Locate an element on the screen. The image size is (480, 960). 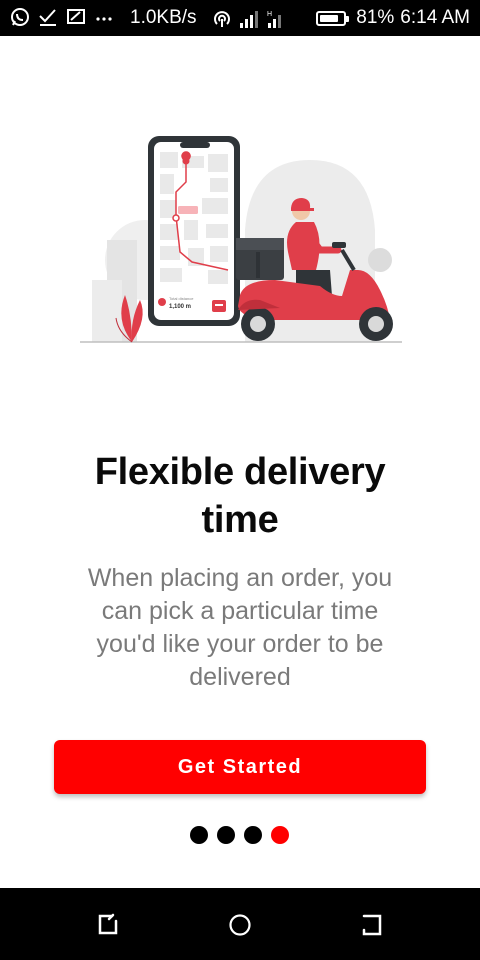
page-indicator is located at coordinates (239, 835).